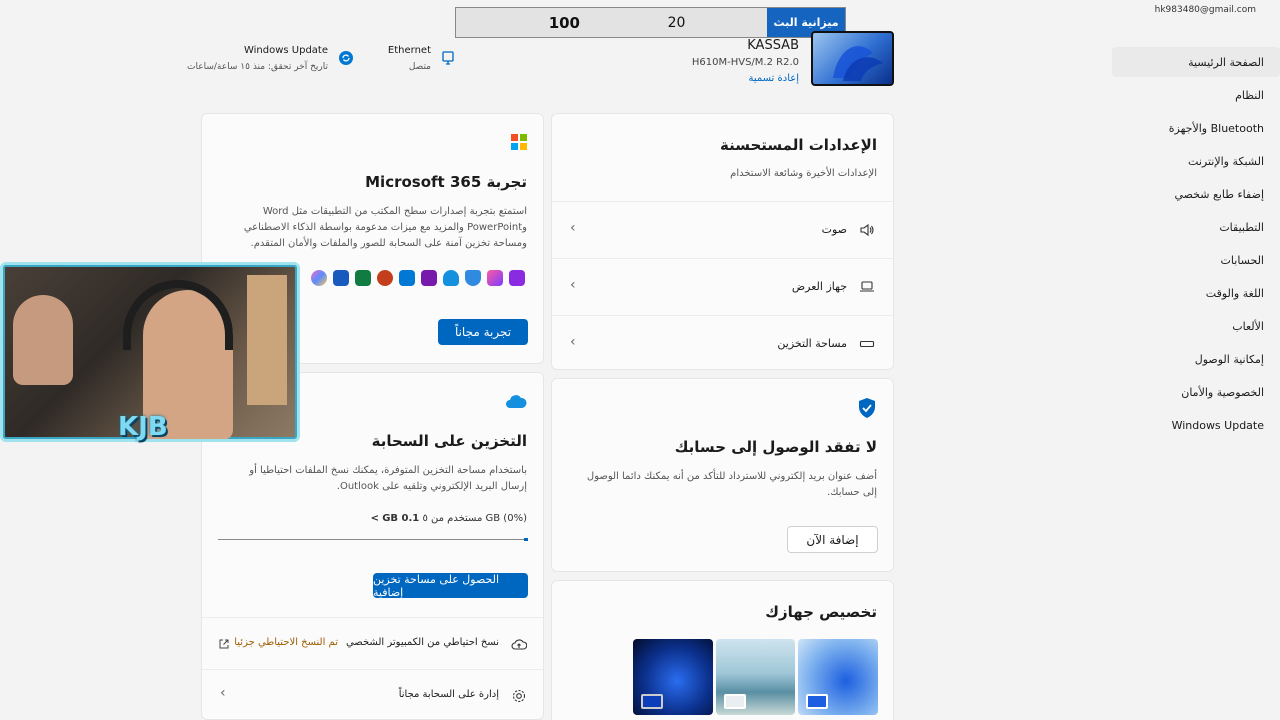  Describe the element at coordinates (516, 403) in the screenshot. I see `onedrive-cloud-icon` at that location.